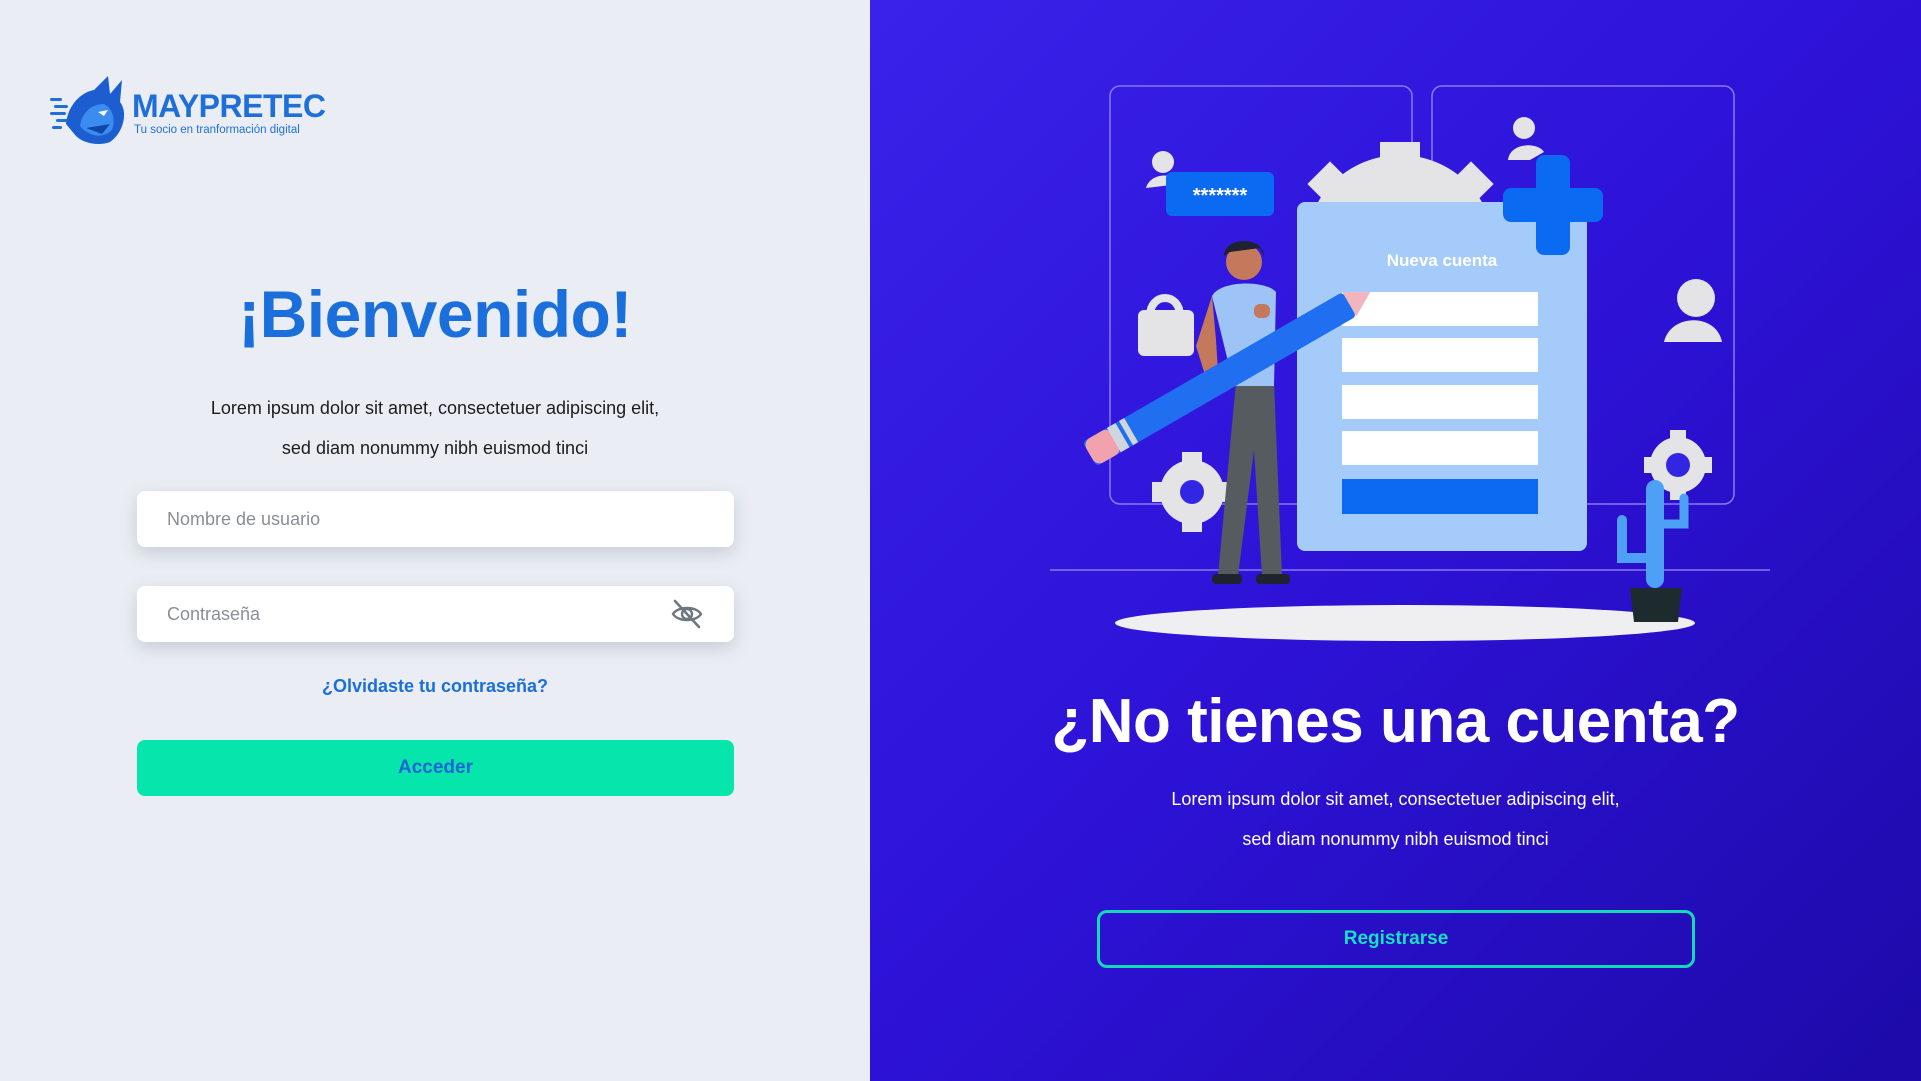  I want to click on welcome-title: ¡Bienvenido!, so click(435, 314).